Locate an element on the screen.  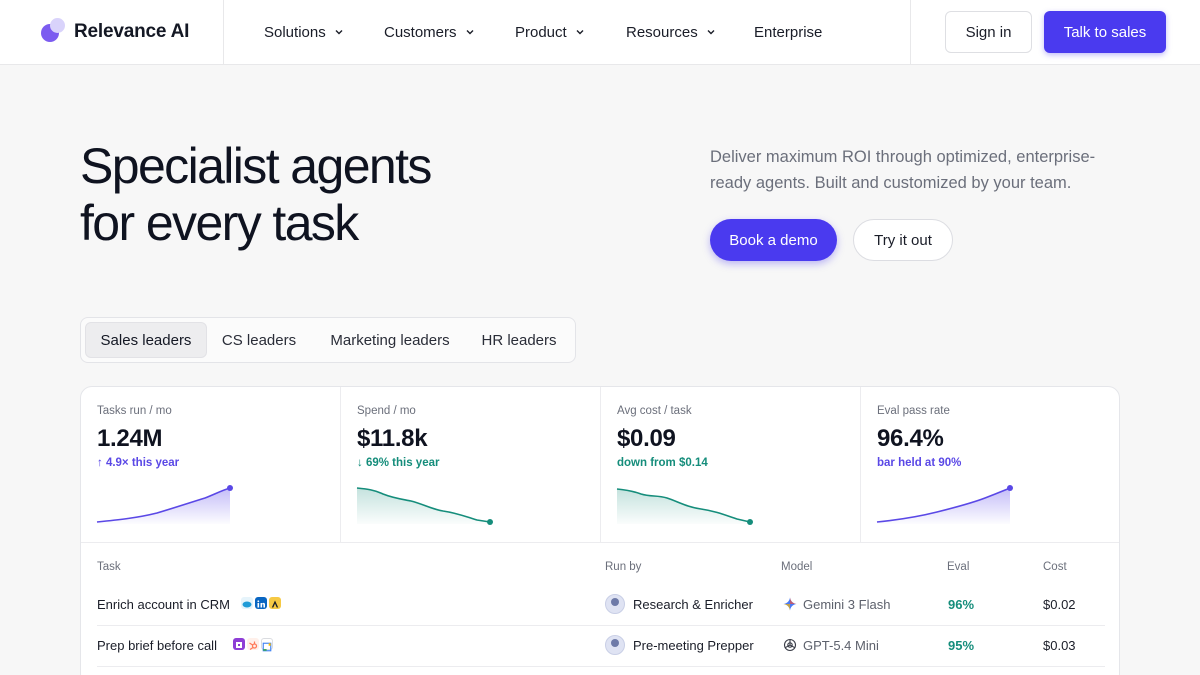
metric-value: $11.8k is located at coordinates (392, 438).